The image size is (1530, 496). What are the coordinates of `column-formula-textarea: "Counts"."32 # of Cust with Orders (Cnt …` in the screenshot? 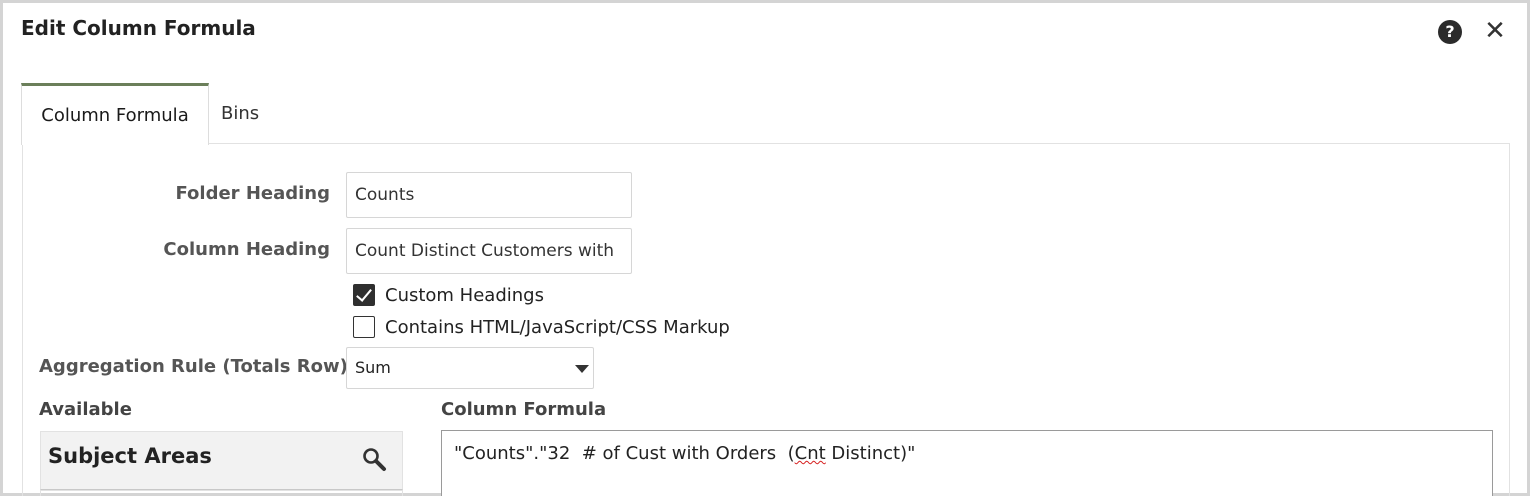 It's located at (967, 463).